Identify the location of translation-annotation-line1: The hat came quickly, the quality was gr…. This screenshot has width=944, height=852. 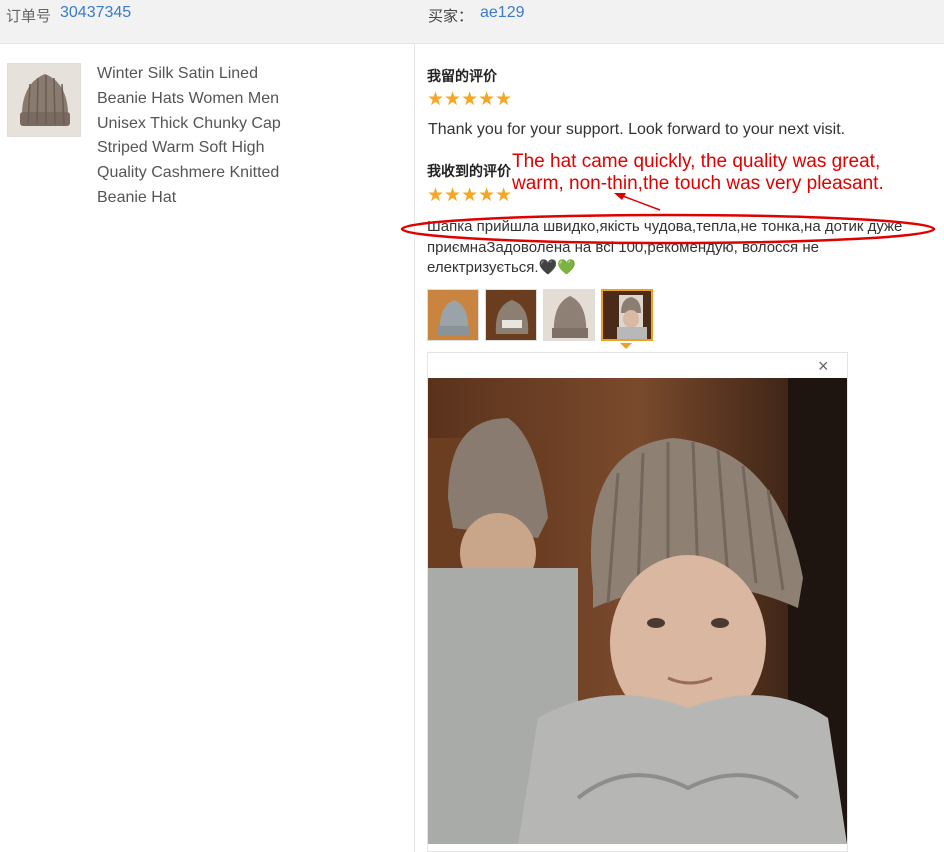
(696, 161).